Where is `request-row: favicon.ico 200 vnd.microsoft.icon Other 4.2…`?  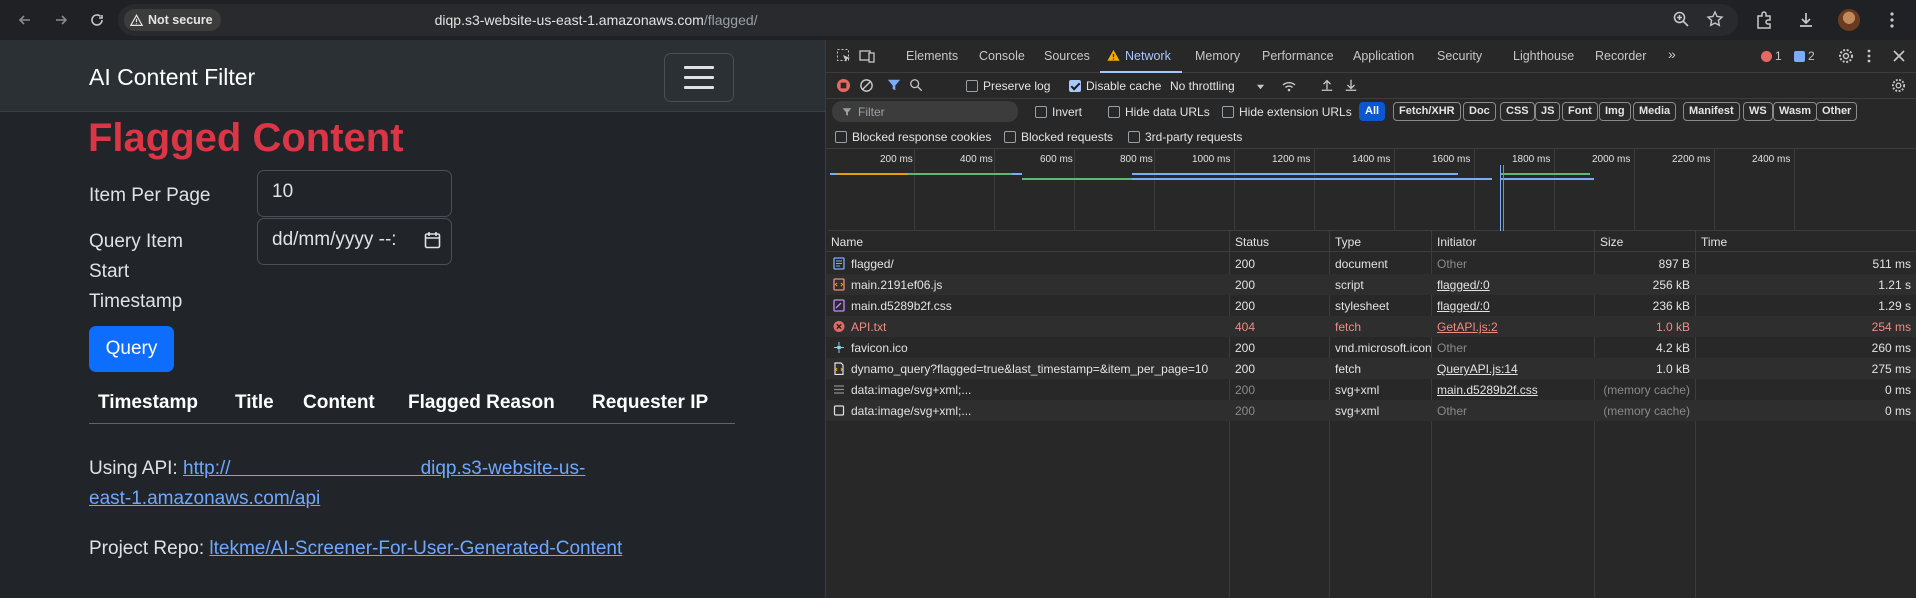 request-row: favicon.ico 200 vnd.microsoft.icon Other 4.2… is located at coordinates (1371, 347).